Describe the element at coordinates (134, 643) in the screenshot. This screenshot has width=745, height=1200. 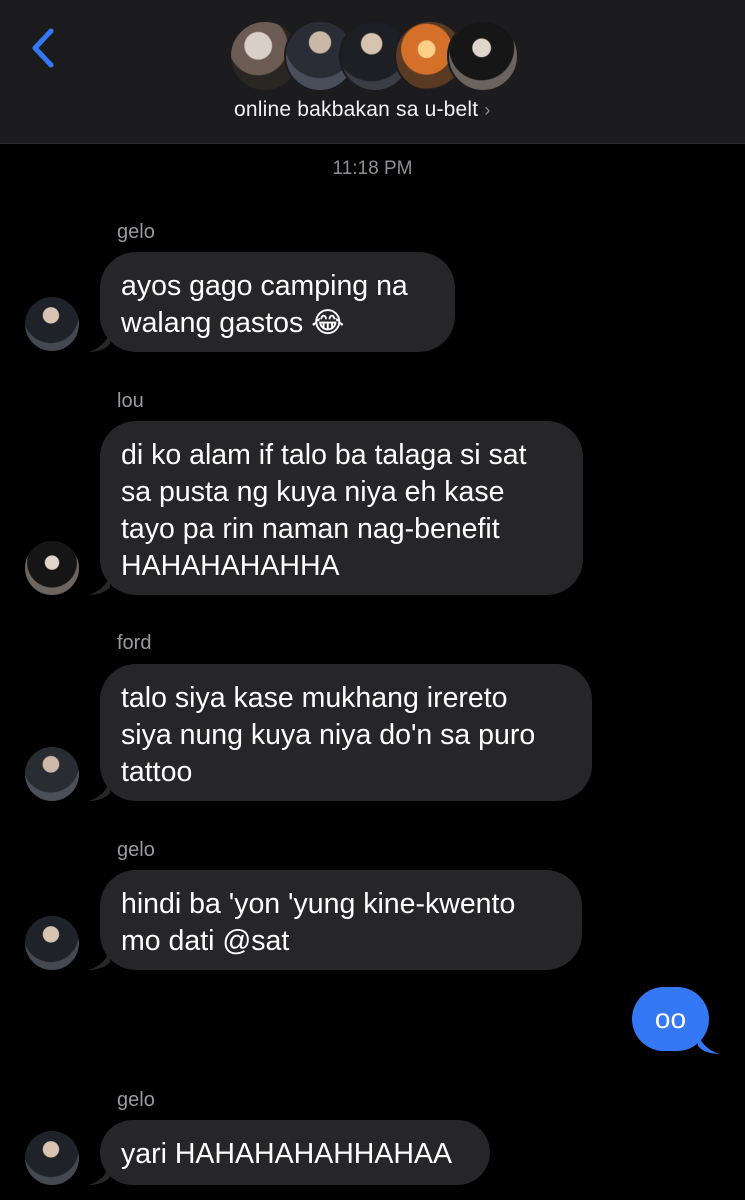
I see `sender-name: ford` at that location.